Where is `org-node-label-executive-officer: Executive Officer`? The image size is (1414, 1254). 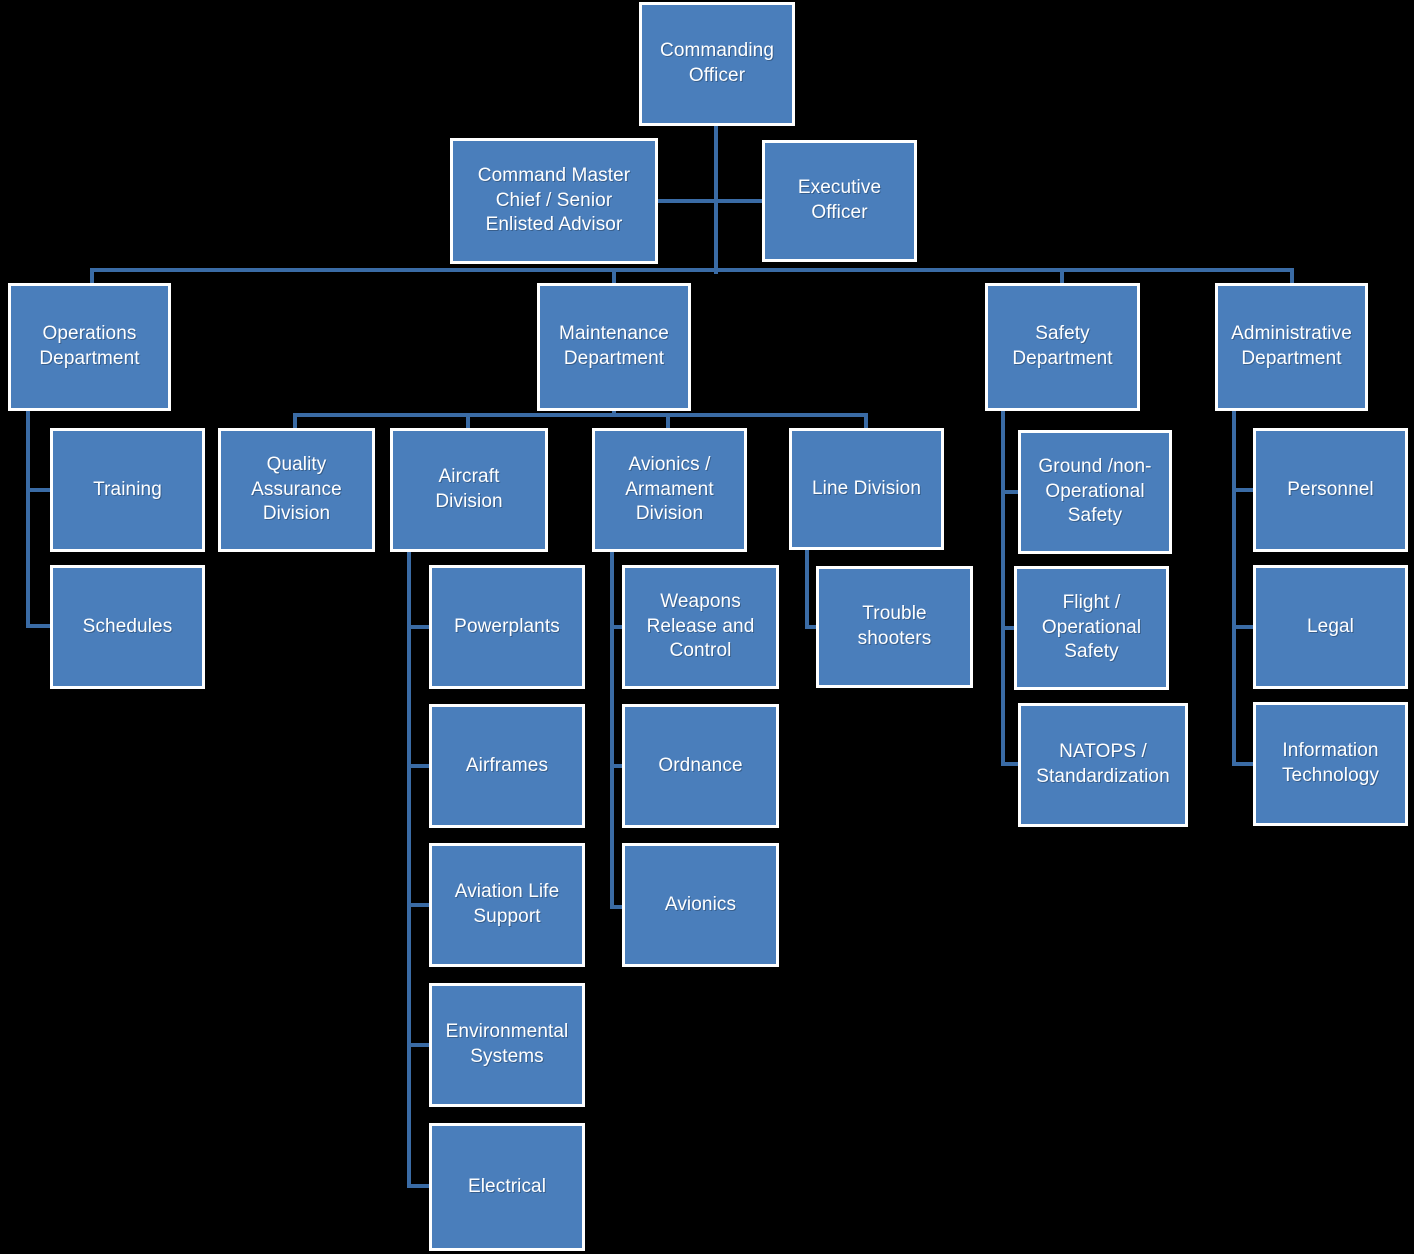 org-node-label-executive-officer: Executive Officer is located at coordinates (839, 200).